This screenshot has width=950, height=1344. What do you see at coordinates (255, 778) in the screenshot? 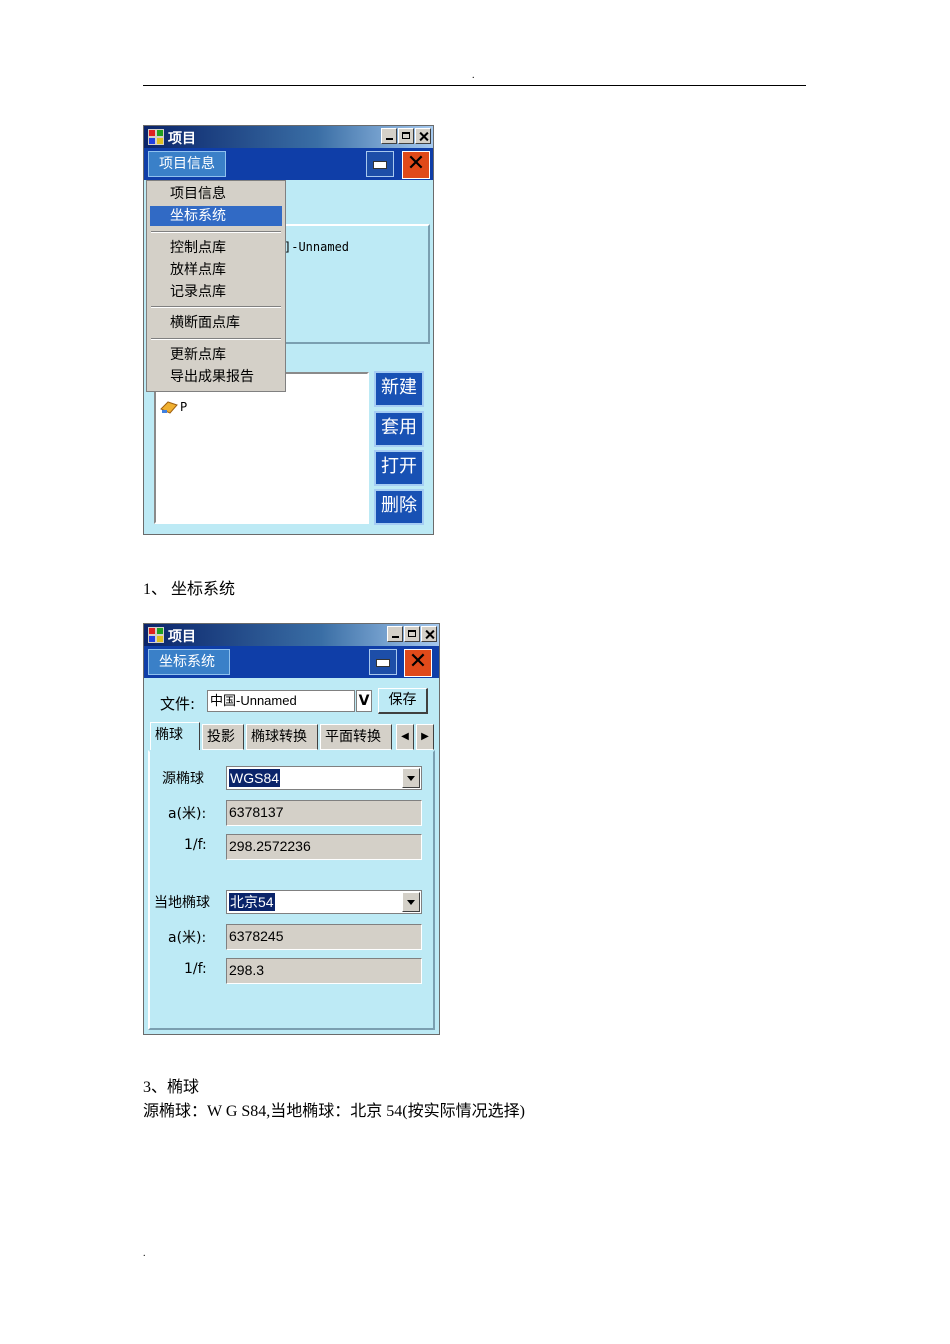
I see `source-ellipsoid-value: WGS84` at bounding box center [255, 778].